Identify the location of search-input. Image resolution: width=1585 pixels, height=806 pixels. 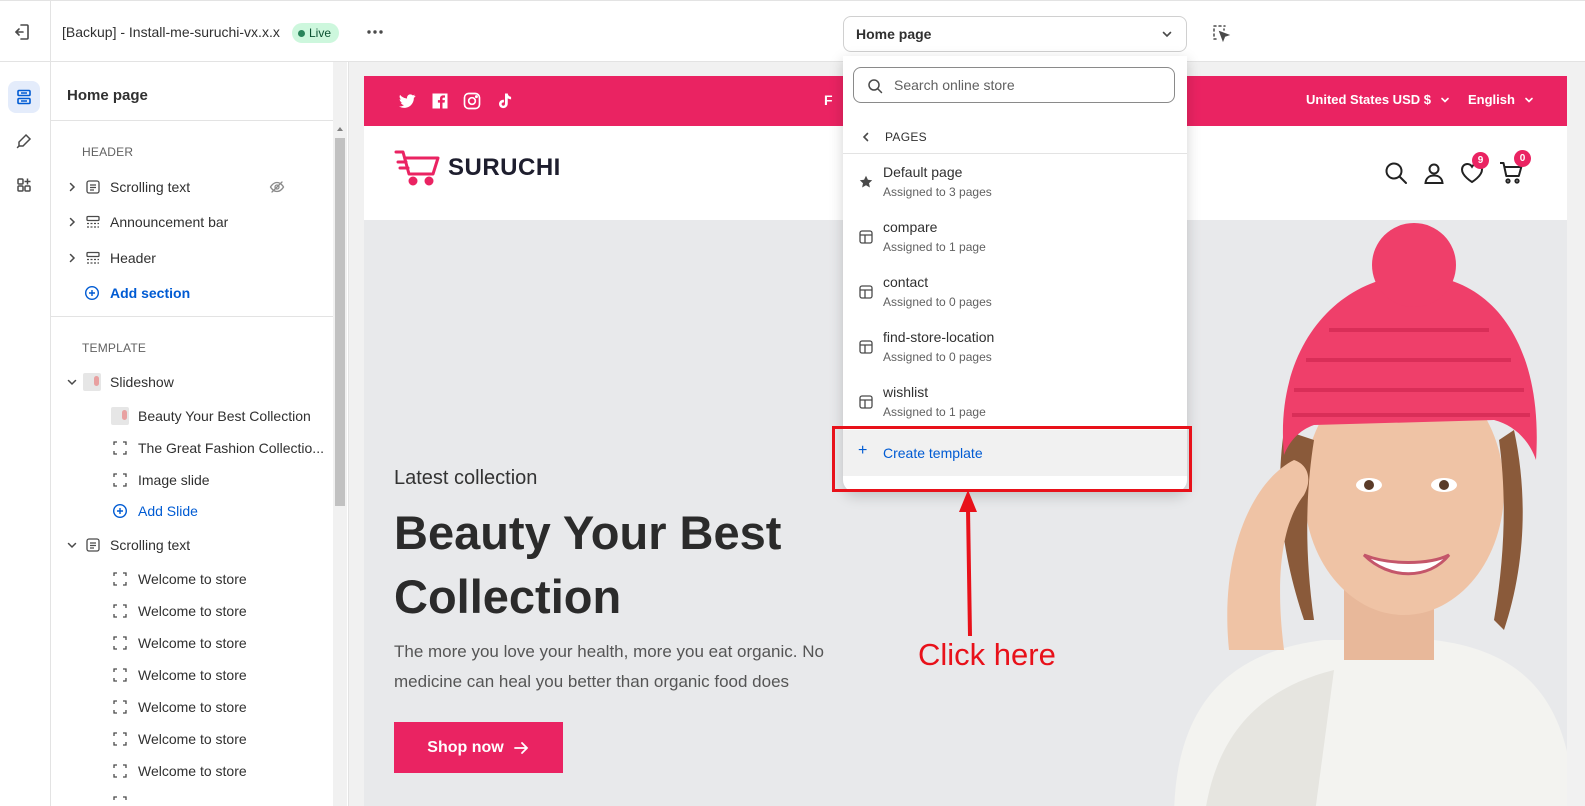
(1022, 85).